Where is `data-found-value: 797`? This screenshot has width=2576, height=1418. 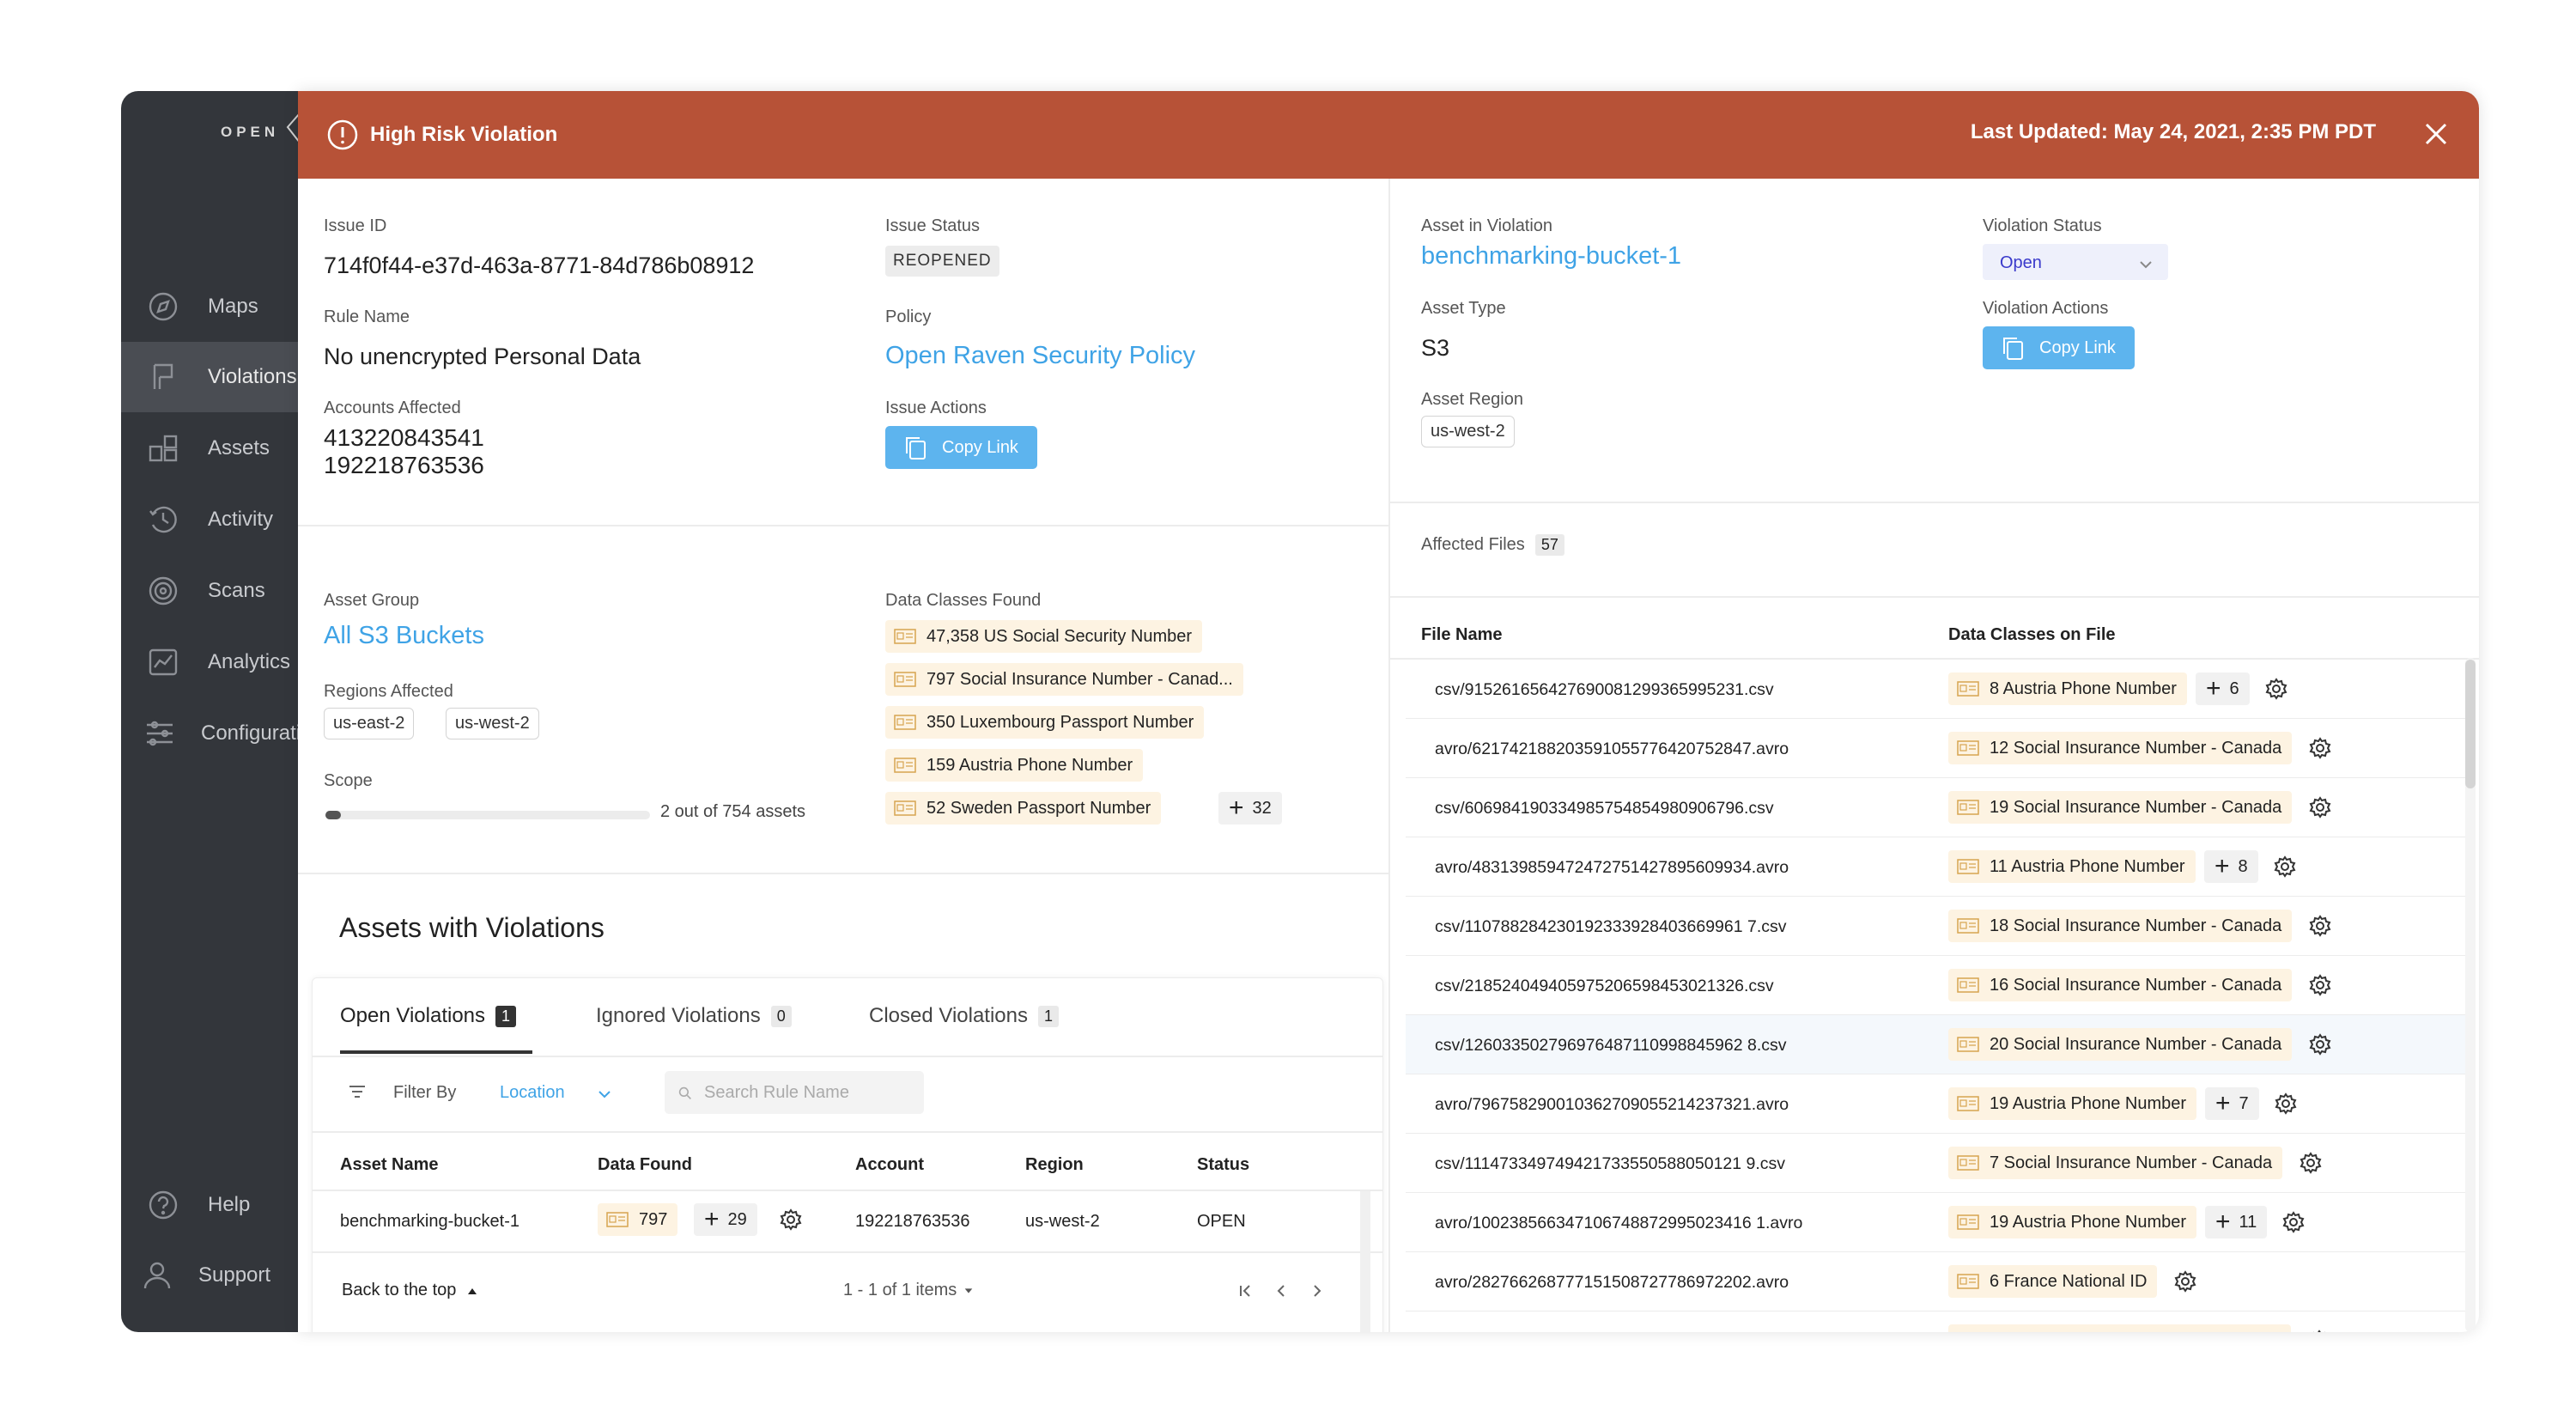
data-found-value: 797 is located at coordinates (653, 1219).